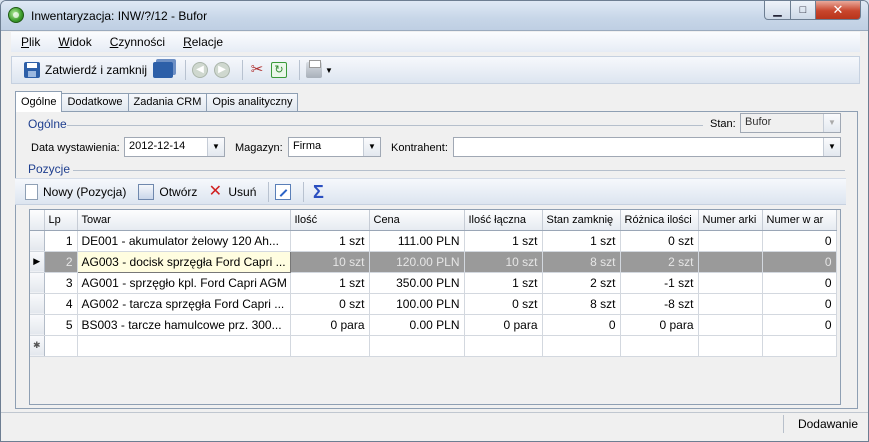 This screenshot has height=442, width=869. Describe the element at coordinates (581, 283) in the screenshot. I see `cell-stan: 2 szt` at that location.